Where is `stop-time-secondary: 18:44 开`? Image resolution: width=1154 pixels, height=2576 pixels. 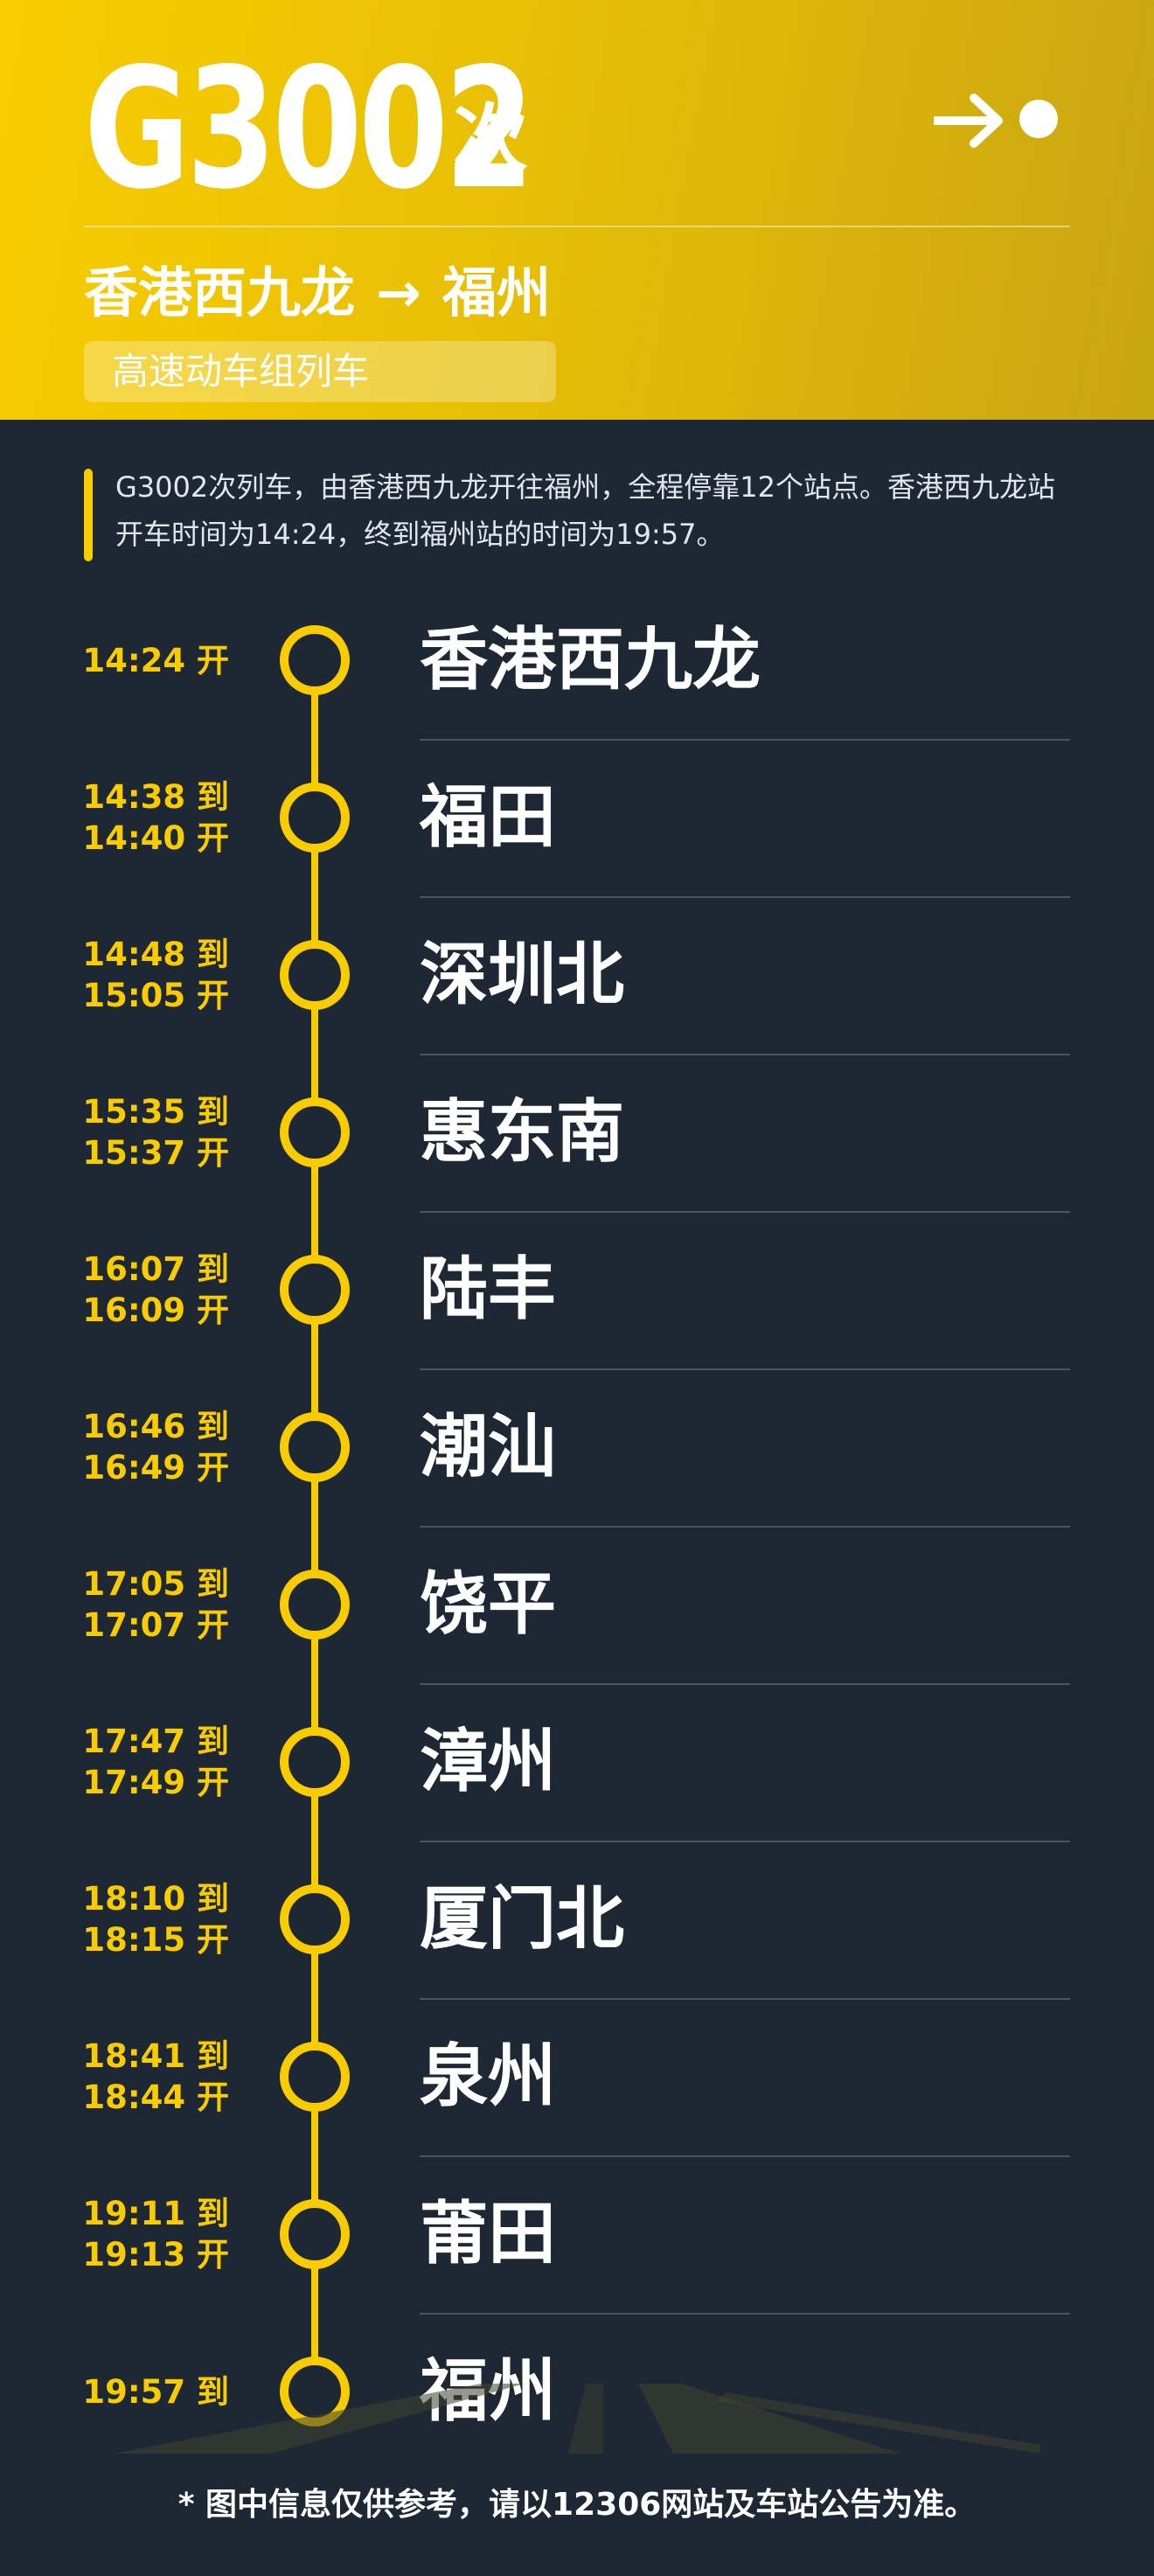
stop-time-secondary: 18:44 开 is located at coordinates (155, 2097).